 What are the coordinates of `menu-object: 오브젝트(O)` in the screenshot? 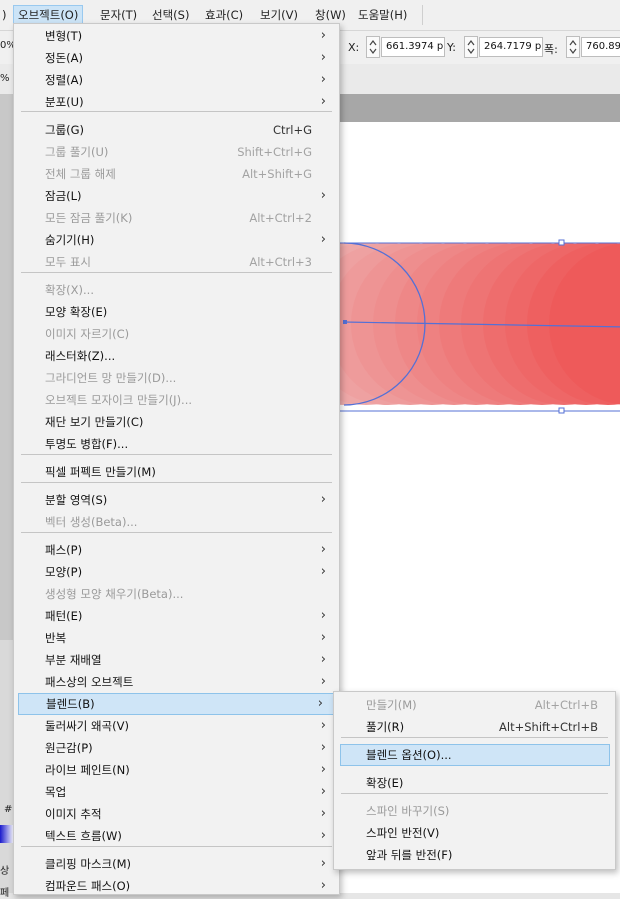 It's located at (48, 15).